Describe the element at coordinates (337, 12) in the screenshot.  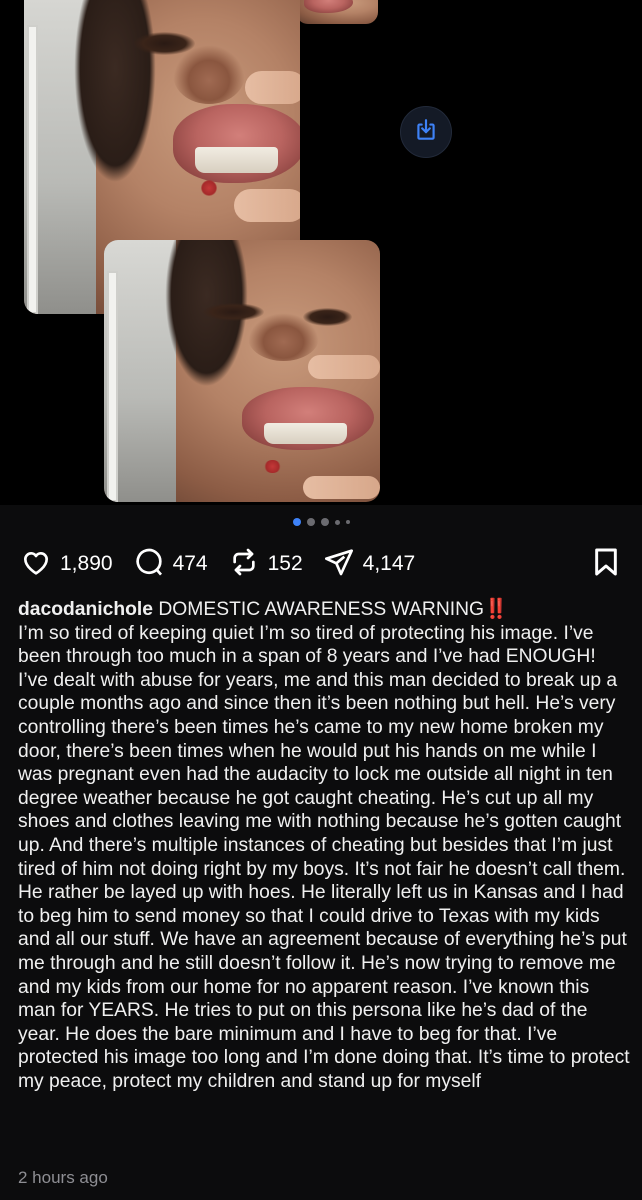
I see `photo-thumbnail` at that location.